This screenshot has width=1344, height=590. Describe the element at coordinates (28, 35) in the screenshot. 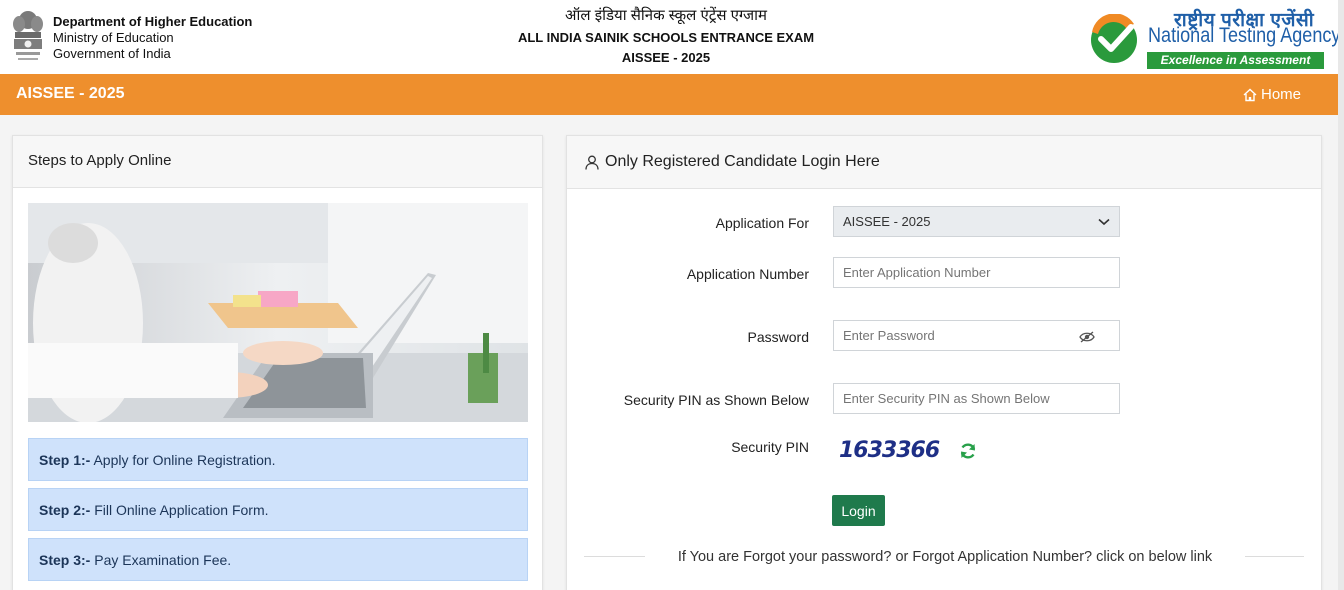

I see `national-emblem-icon` at that location.